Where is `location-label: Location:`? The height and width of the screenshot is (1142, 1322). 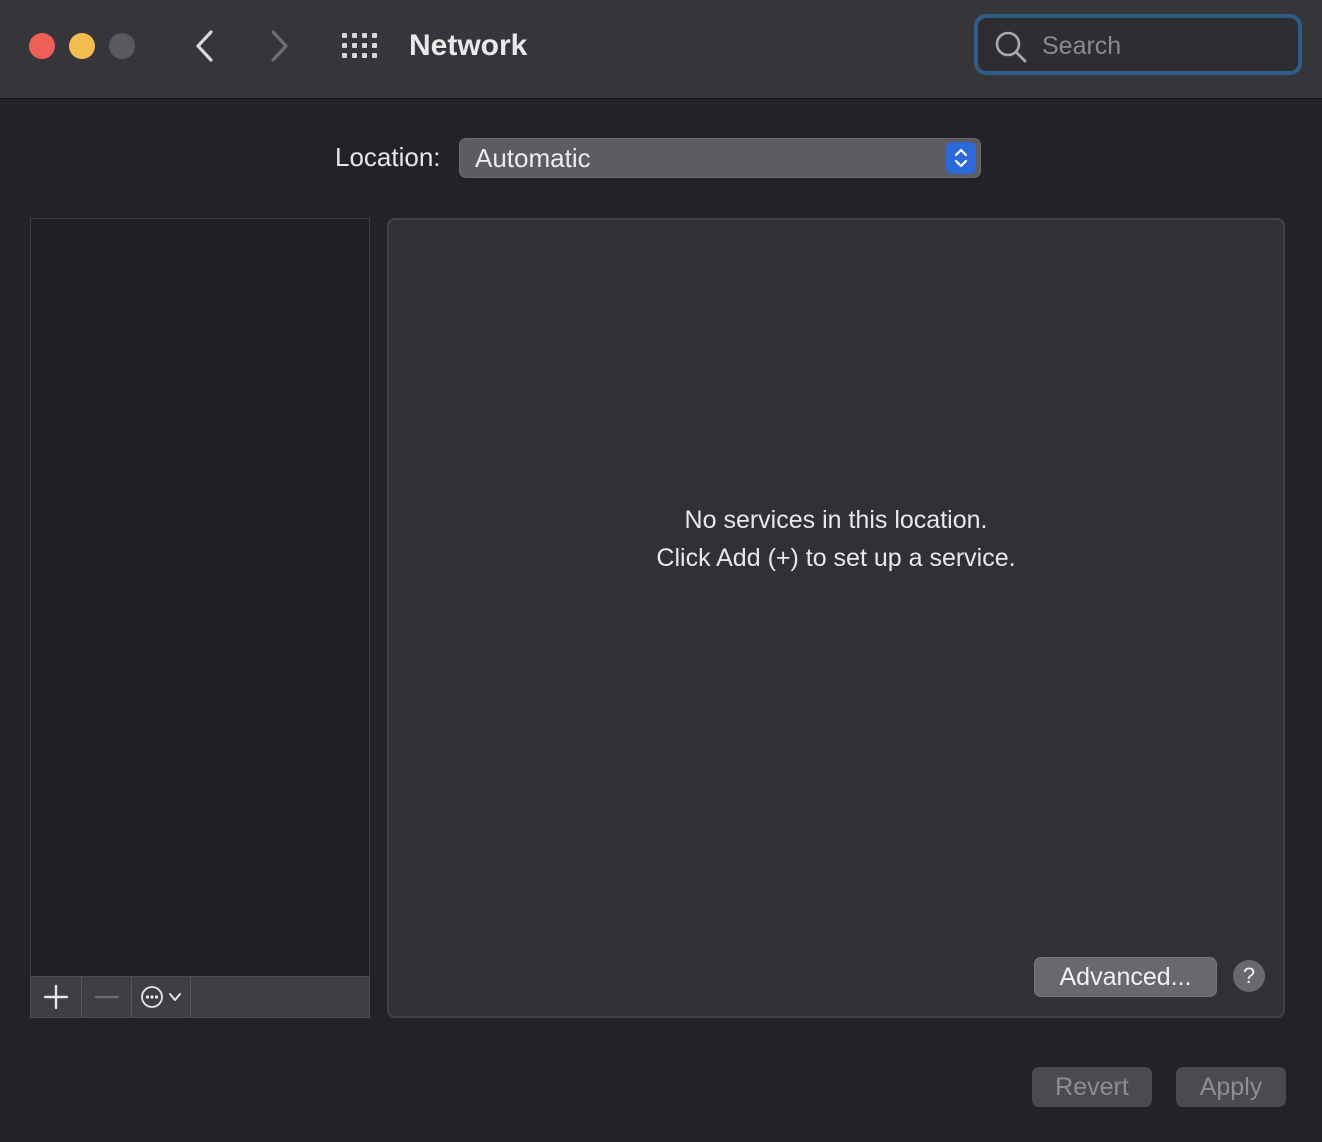
location-label: Location: is located at coordinates (388, 157).